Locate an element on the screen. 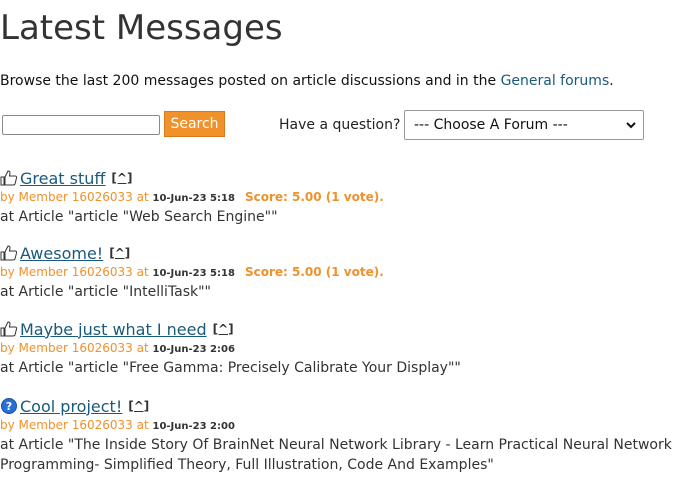  message-location: at Article "article "Web Search Engine"" is located at coordinates (139, 217).